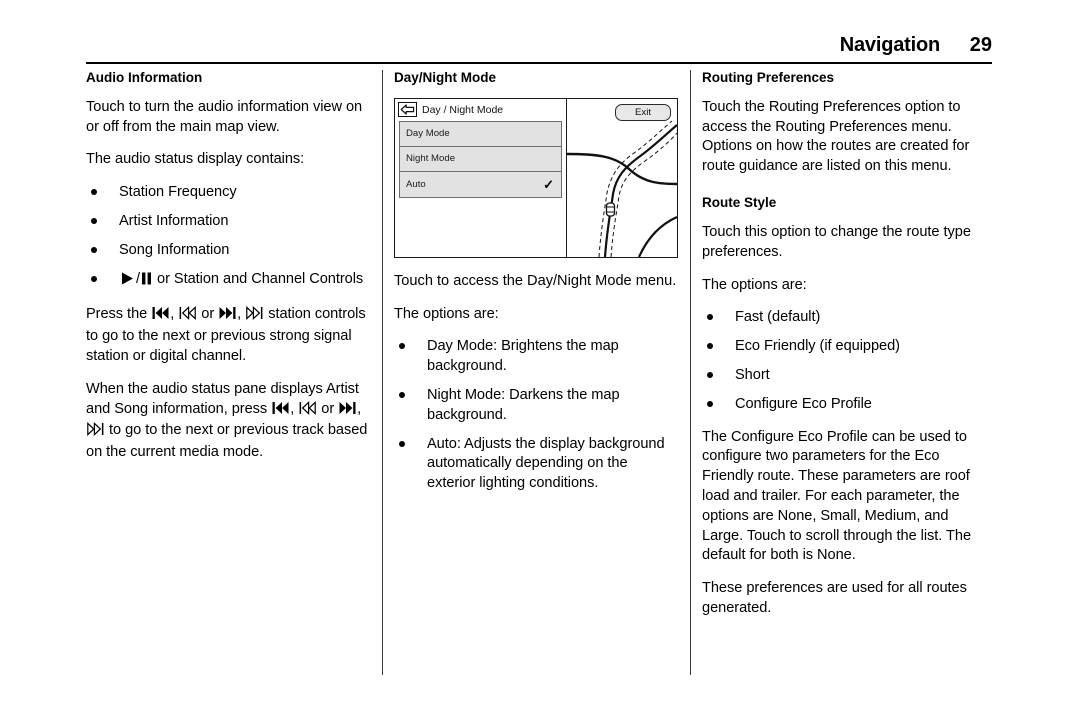 The height and width of the screenshot is (720, 1078). I want to click on device-menu-list: Day Mode Night Mode Auto ✓, so click(480, 159).